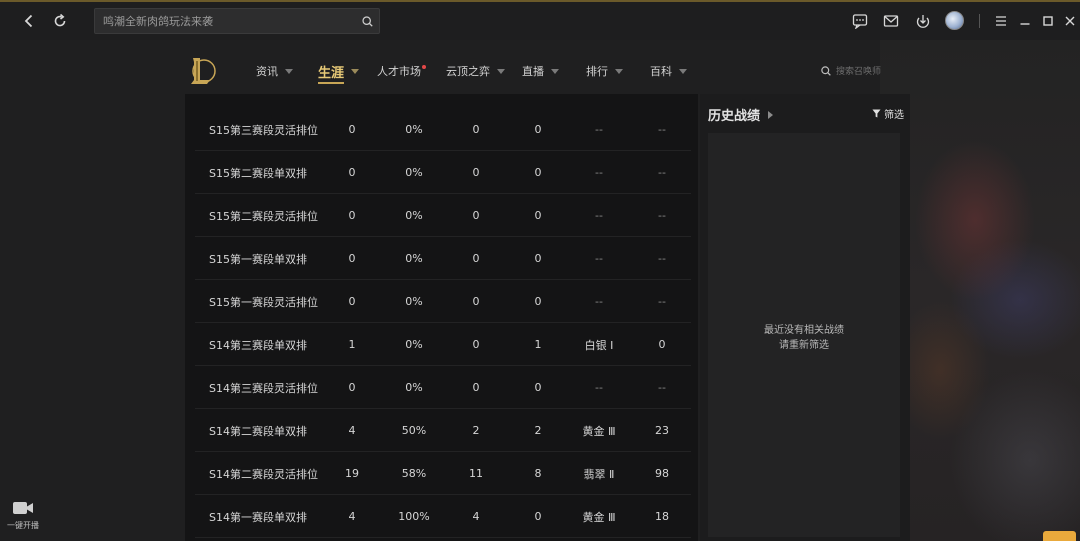 Image resolution: width=1080 pixels, height=541 pixels. Describe the element at coordinates (229, 21) in the screenshot. I see `global-search-input` at that location.